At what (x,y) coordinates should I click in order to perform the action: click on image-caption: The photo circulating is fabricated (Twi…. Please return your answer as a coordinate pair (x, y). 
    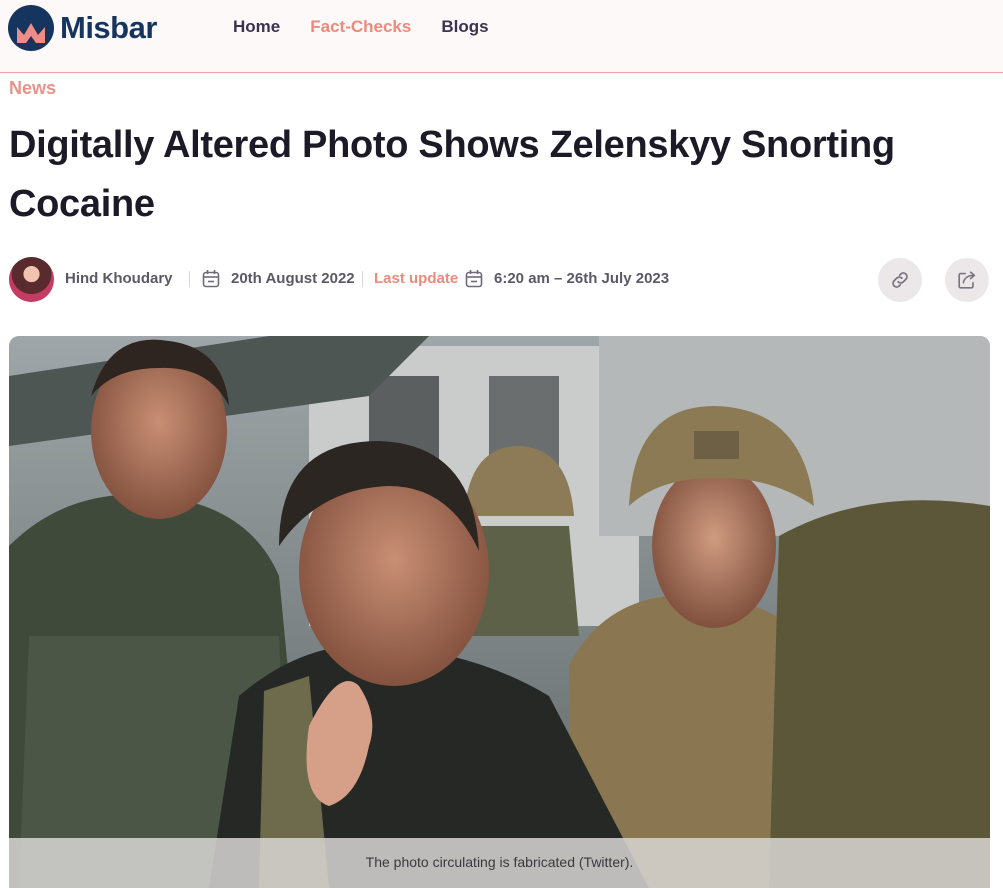
    Looking at the image, I should click on (499, 863).